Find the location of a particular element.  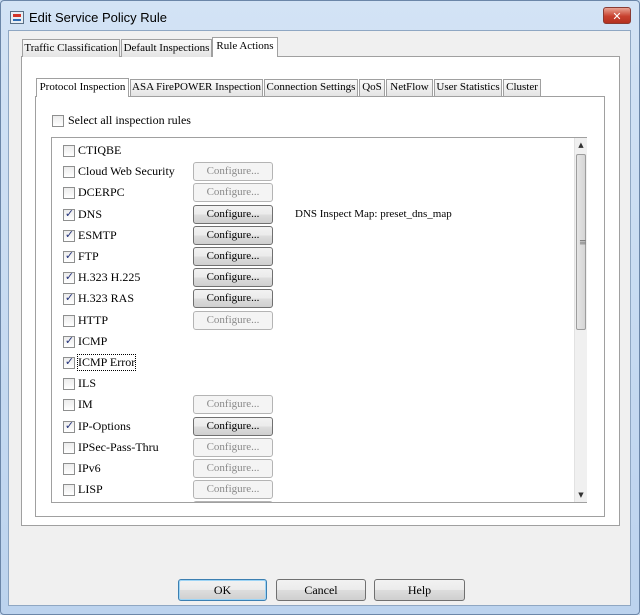

scroll-down-icon: ▼ is located at coordinates (581, 495).